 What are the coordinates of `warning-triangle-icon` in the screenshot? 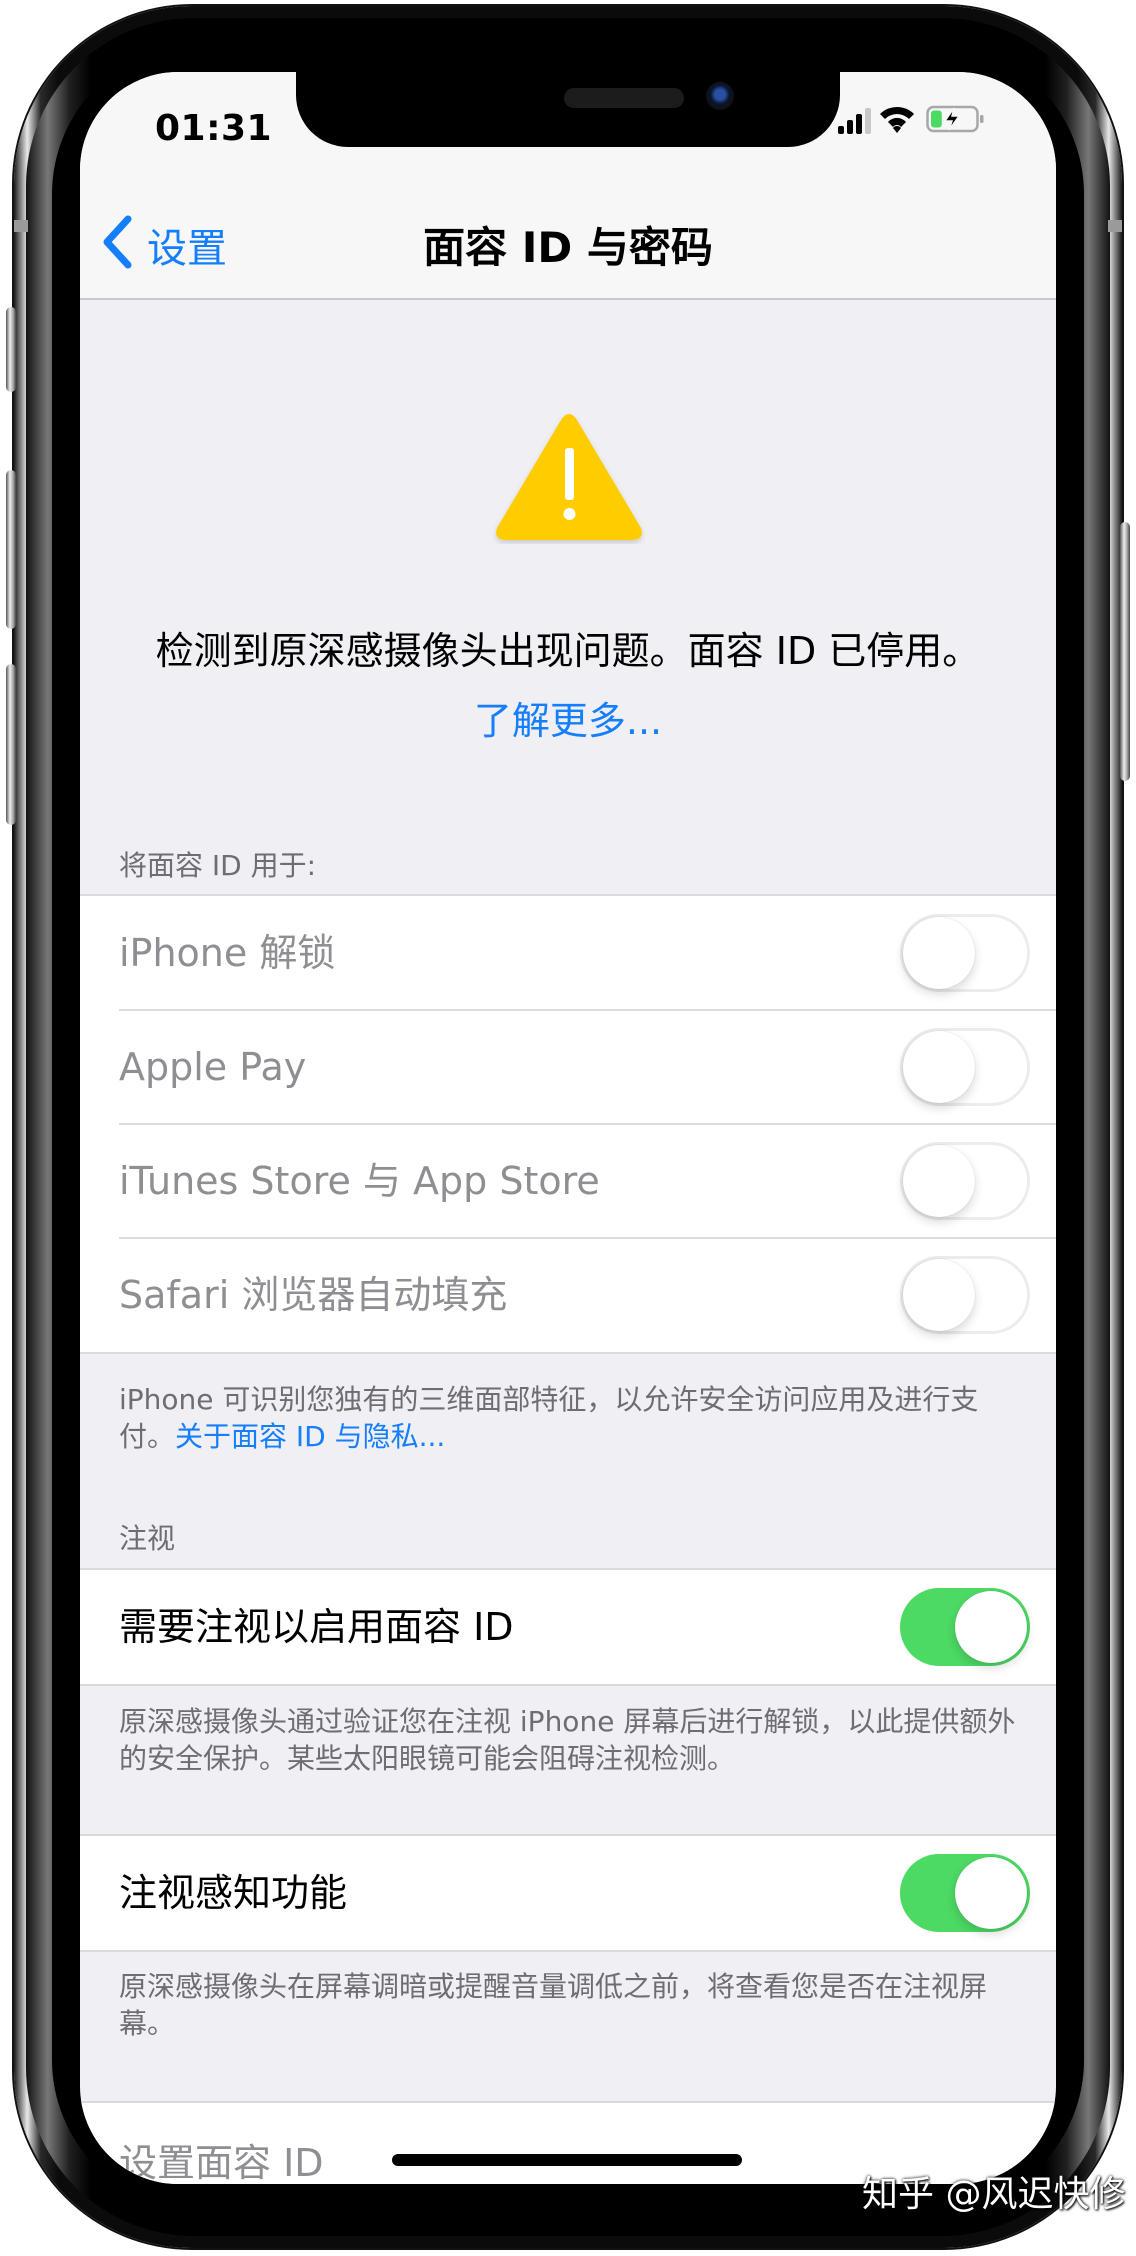 It's located at (569, 478).